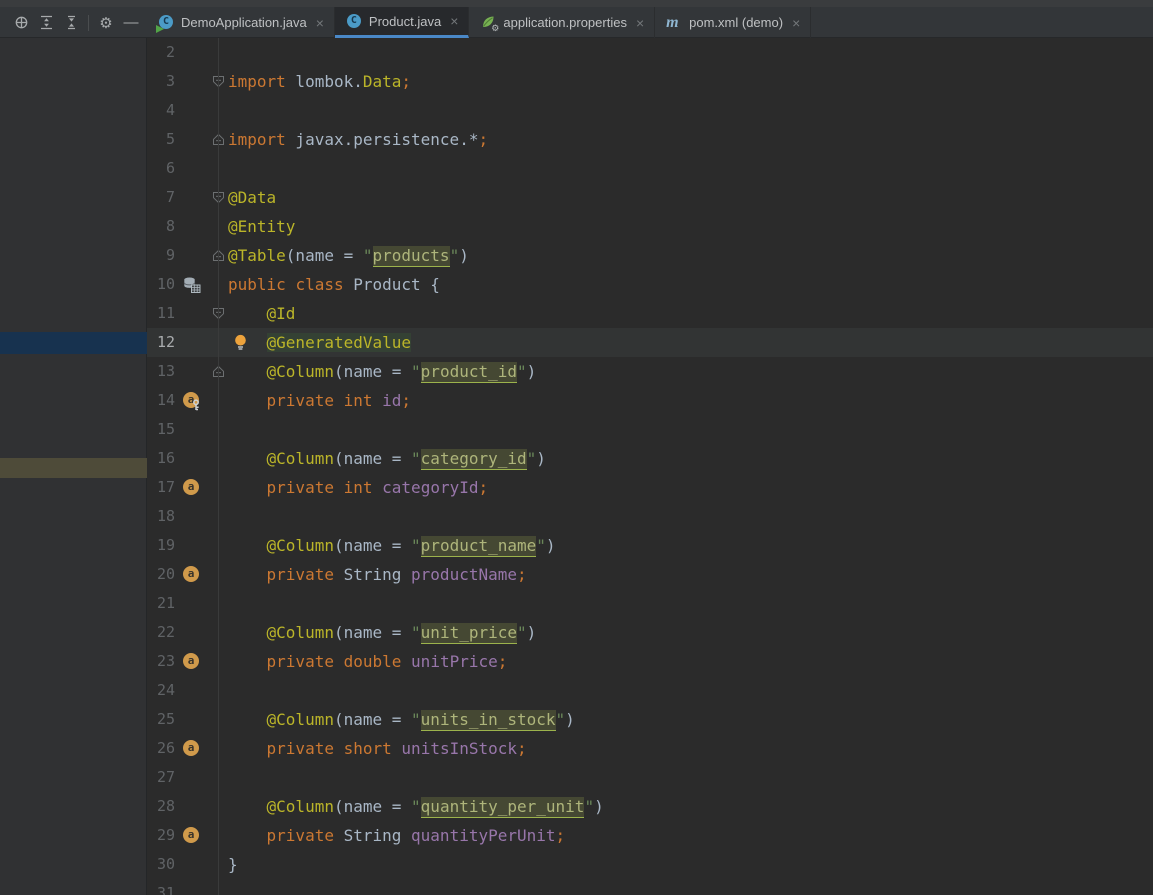  Describe the element at coordinates (565, 22) in the screenshot. I see `tab-label: application.properties` at that location.